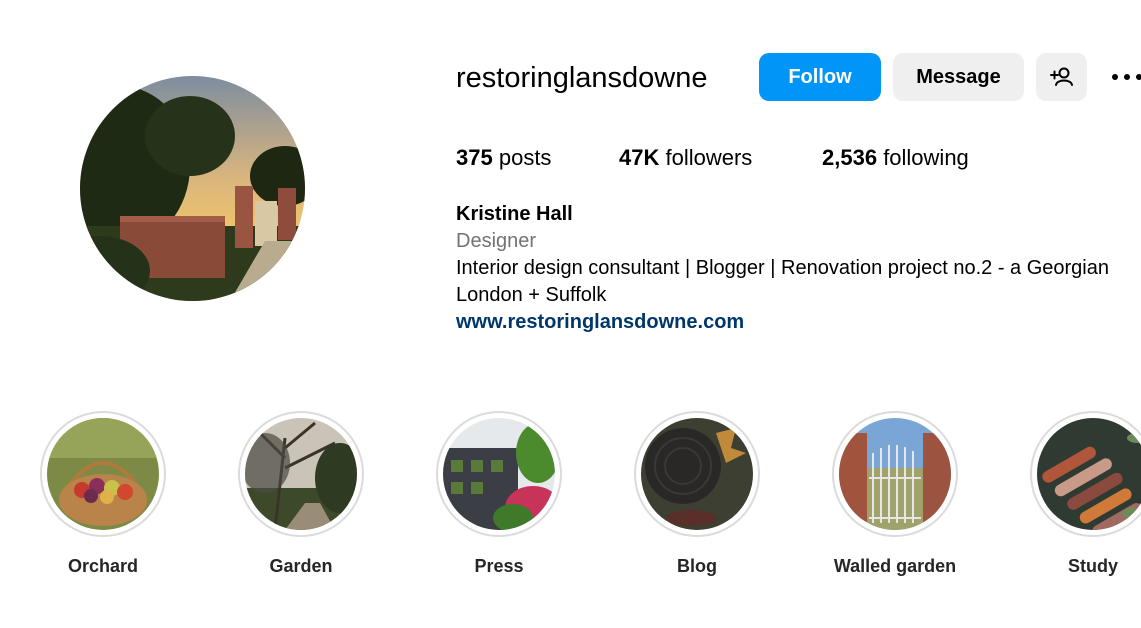  I want to click on more-options-button, so click(1126, 77).